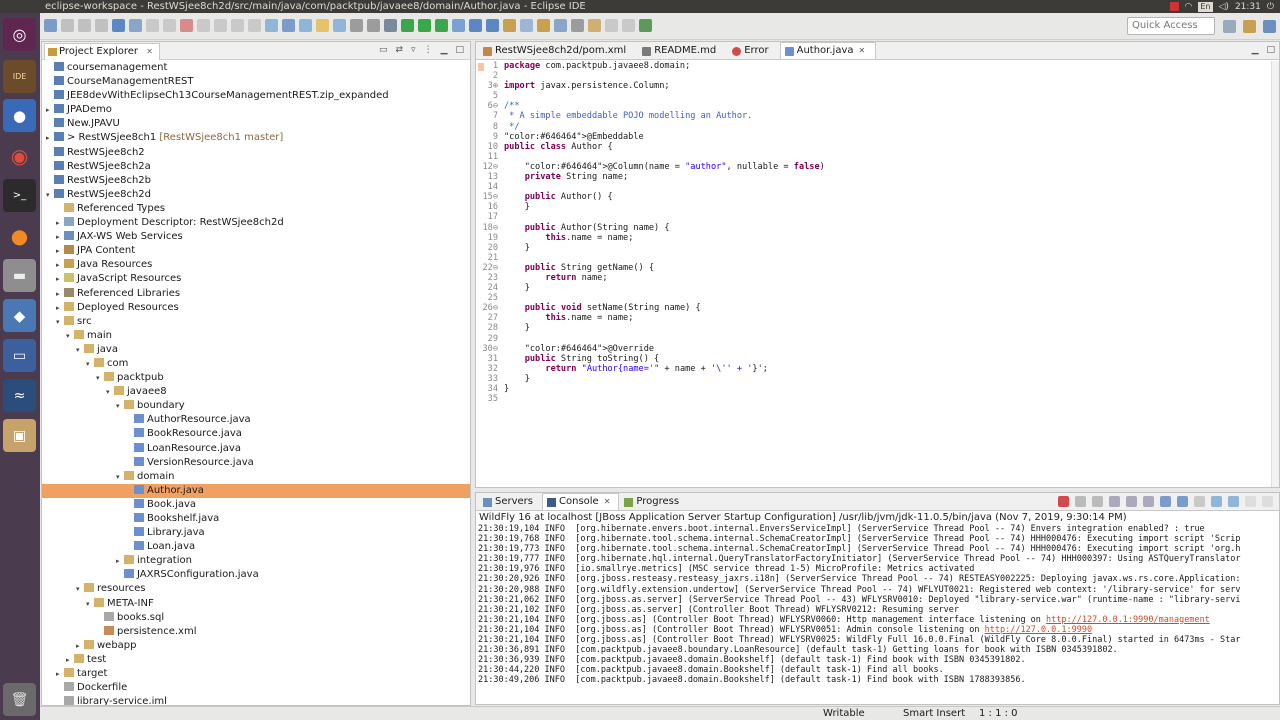 The height and width of the screenshot is (720, 1280). Describe the element at coordinates (67, 25) in the screenshot. I see `save-icon` at that location.